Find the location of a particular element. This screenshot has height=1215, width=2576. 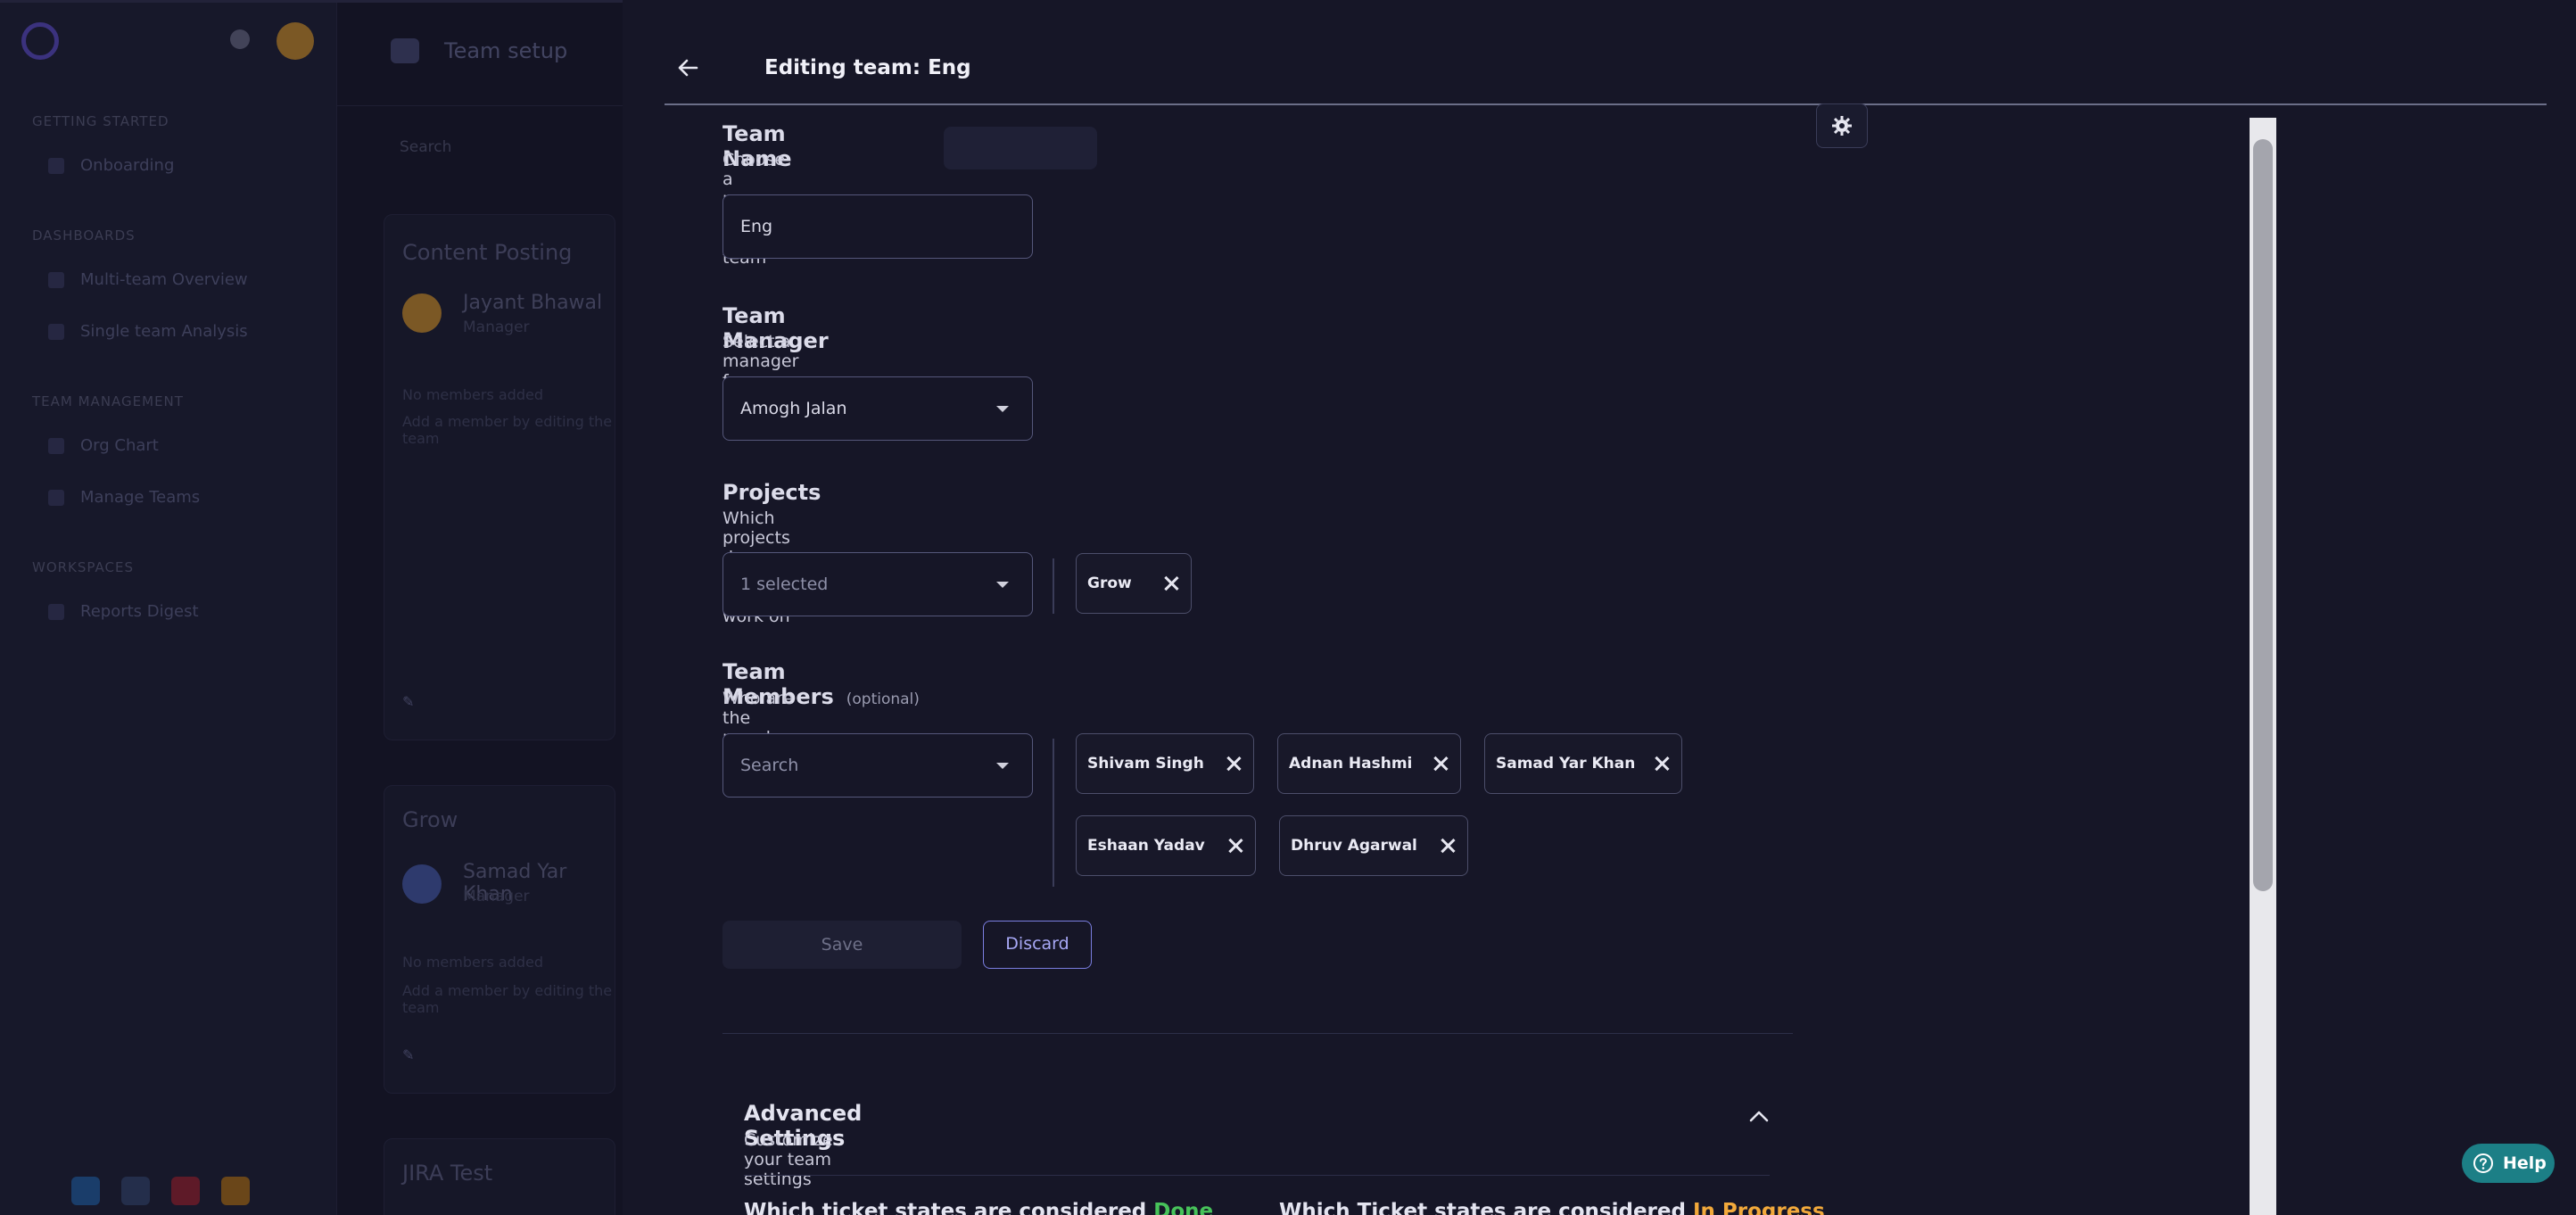

team-name-input: Eng is located at coordinates (877, 226).